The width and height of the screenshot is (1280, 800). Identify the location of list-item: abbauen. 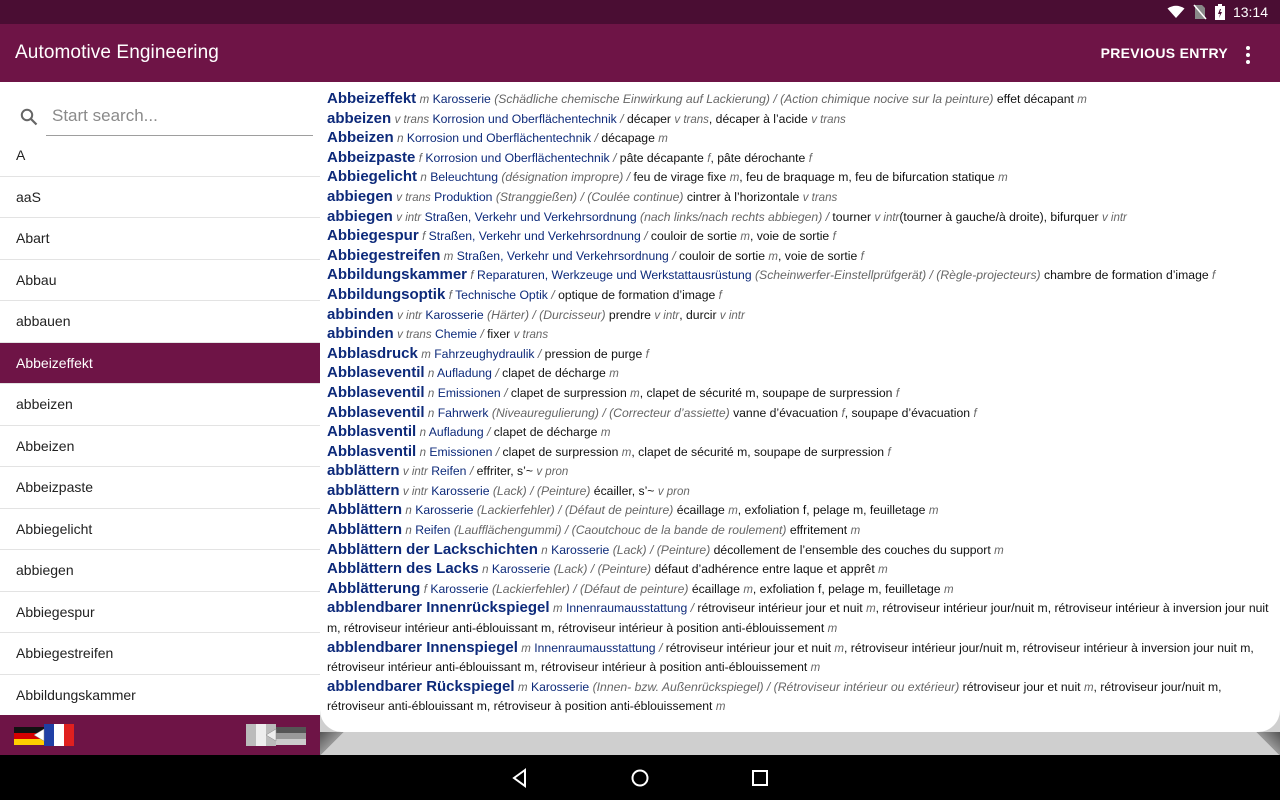
(160, 322).